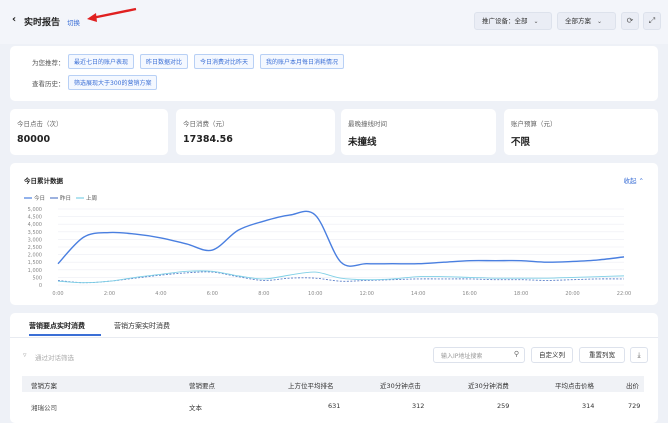 The height and width of the screenshot is (423, 668). Describe the element at coordinates (418, 406) in the screenshot. I see `table-cell: 312` at that location.